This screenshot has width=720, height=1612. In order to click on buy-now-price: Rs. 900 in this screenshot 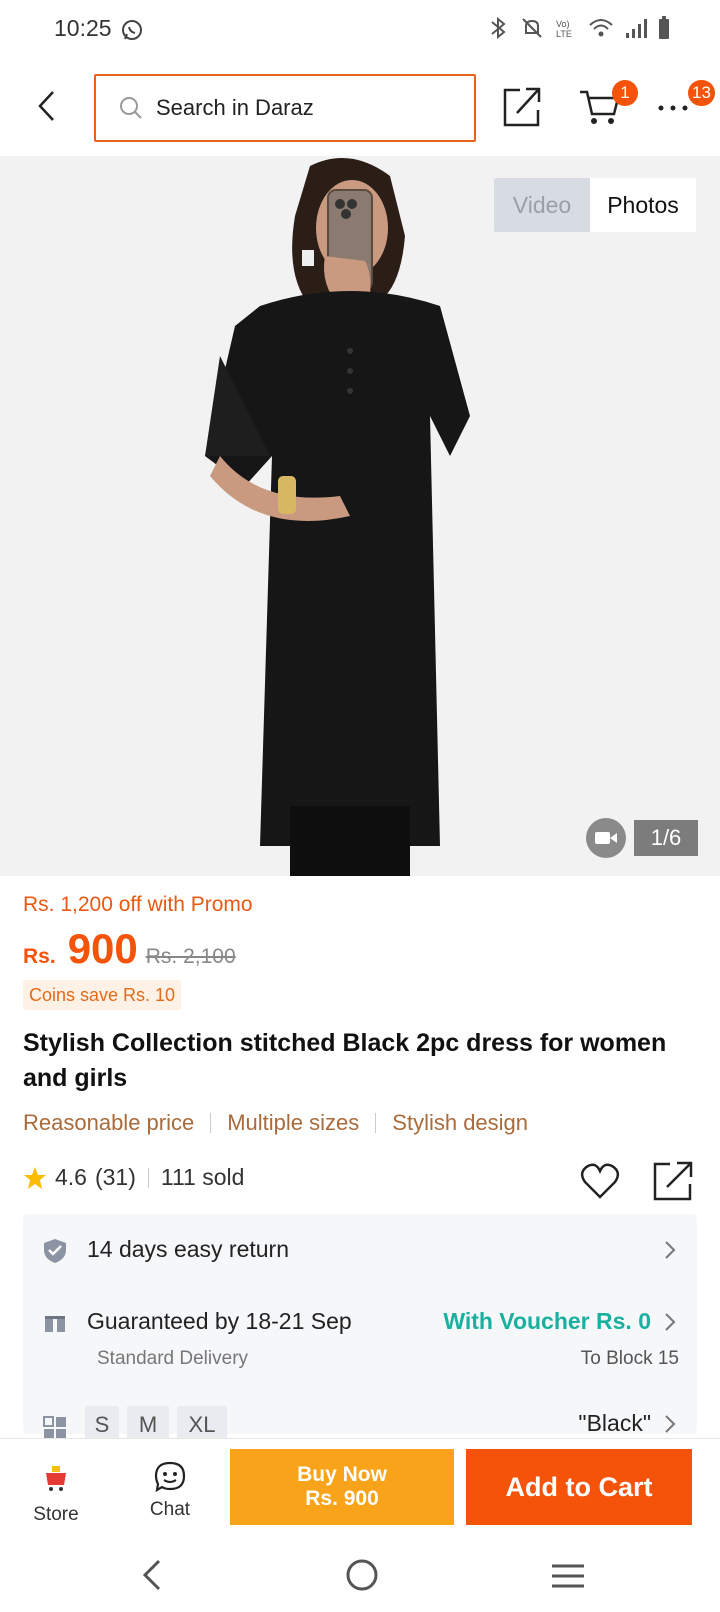, I will do `click(342, 1498)`.